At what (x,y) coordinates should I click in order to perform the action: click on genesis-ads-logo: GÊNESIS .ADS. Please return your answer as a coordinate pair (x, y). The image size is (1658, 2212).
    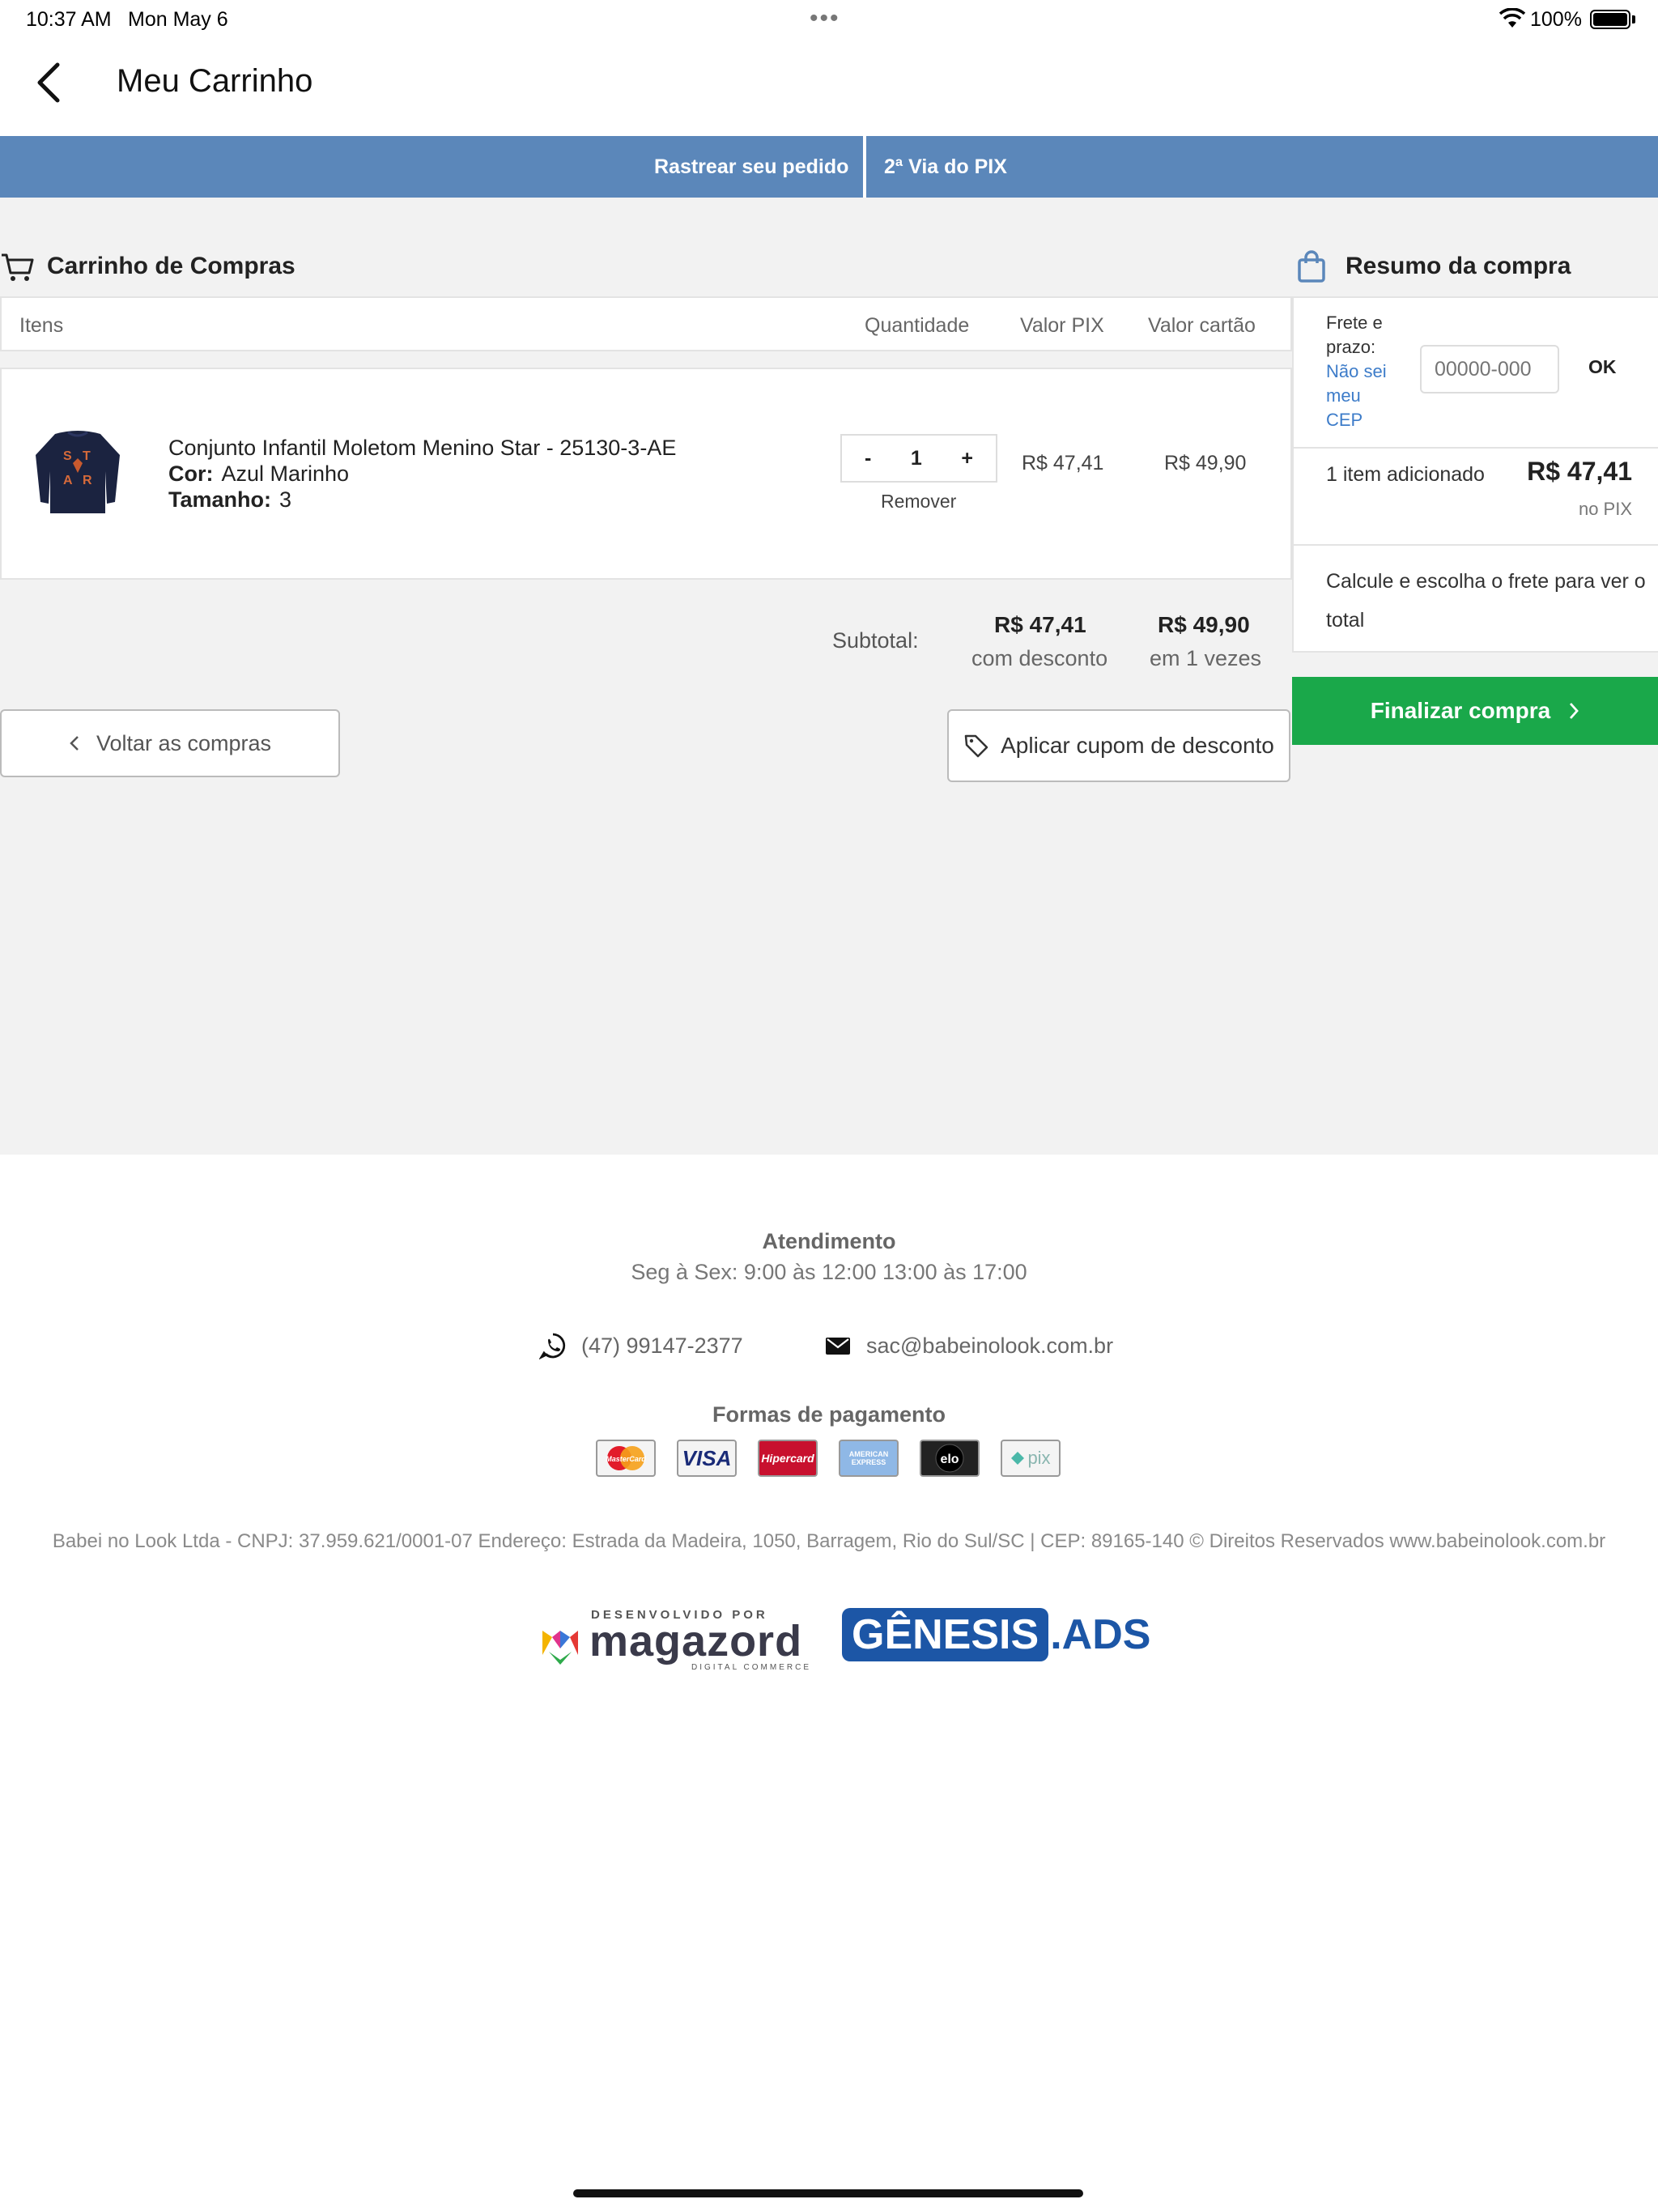
    Looking at the image, I should click on (996, 1635).